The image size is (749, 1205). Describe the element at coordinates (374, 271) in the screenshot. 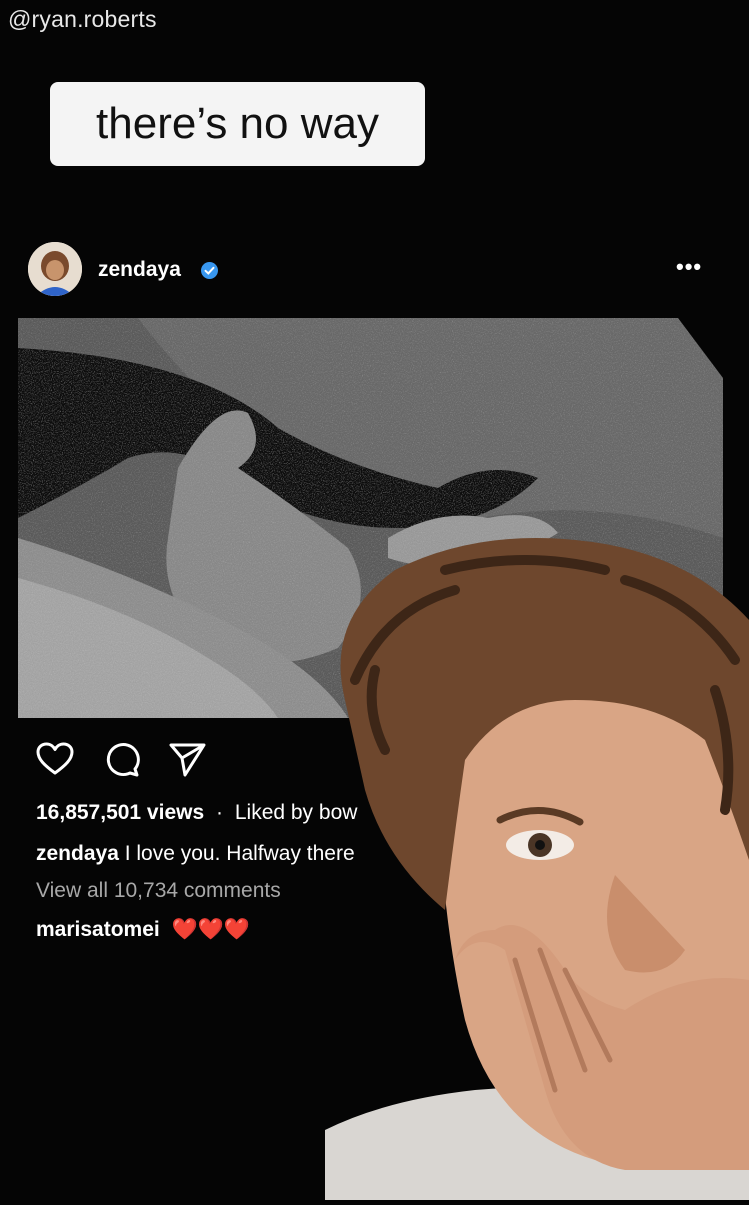

I see `post-header: zendaya •••` at that location.